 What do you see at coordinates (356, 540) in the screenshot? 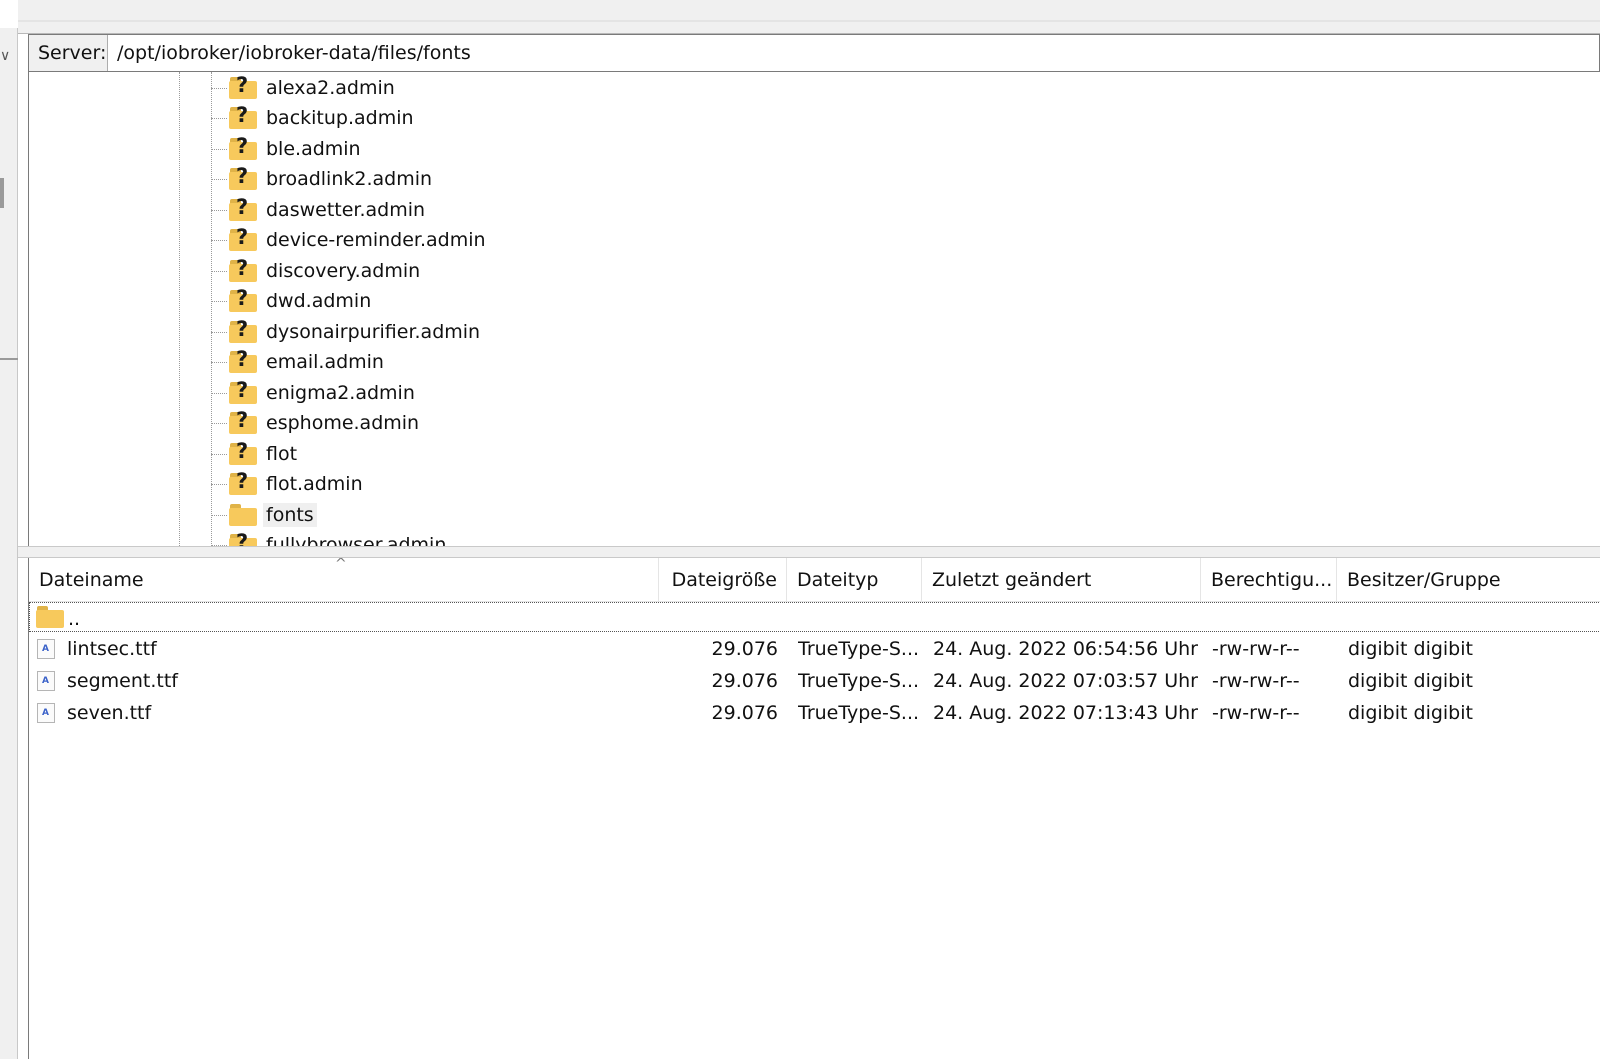
I see `tree-item-label: fullybrowser.admin` at bounding box center [356, 540].